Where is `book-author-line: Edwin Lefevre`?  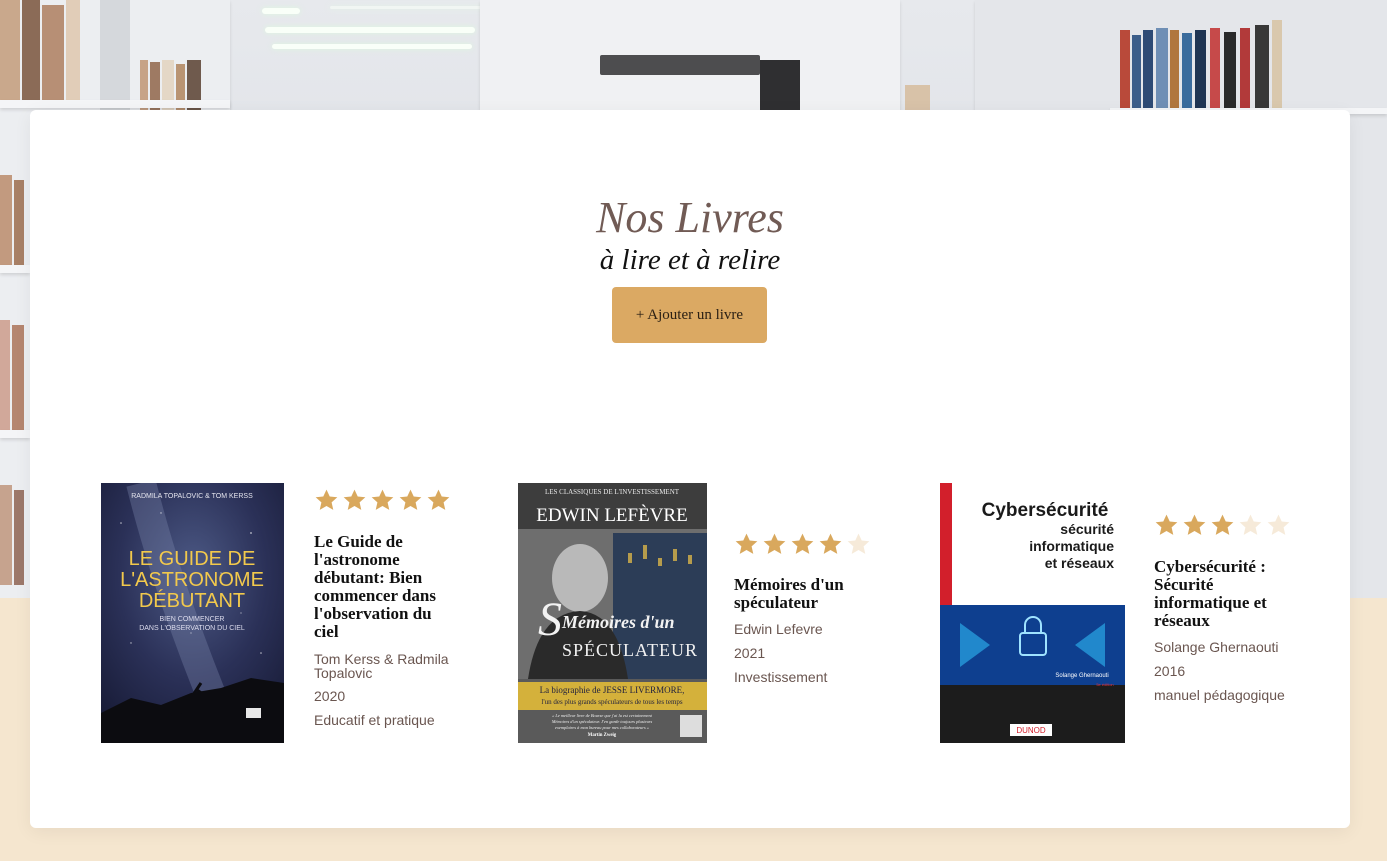
book-author-line: Edwin Lefevre is located at coordinates (778, 629).